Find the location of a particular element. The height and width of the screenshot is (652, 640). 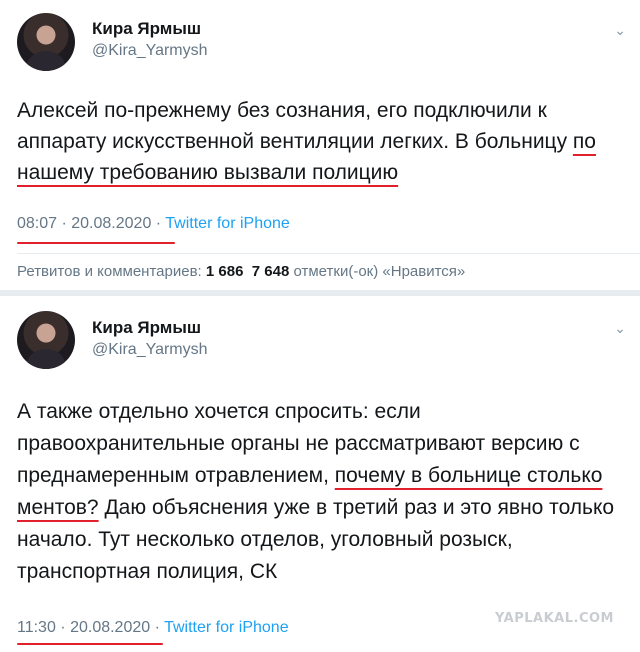

likes-label: отметки(-ок) «Нравится» is located at coordinates (379, 271).